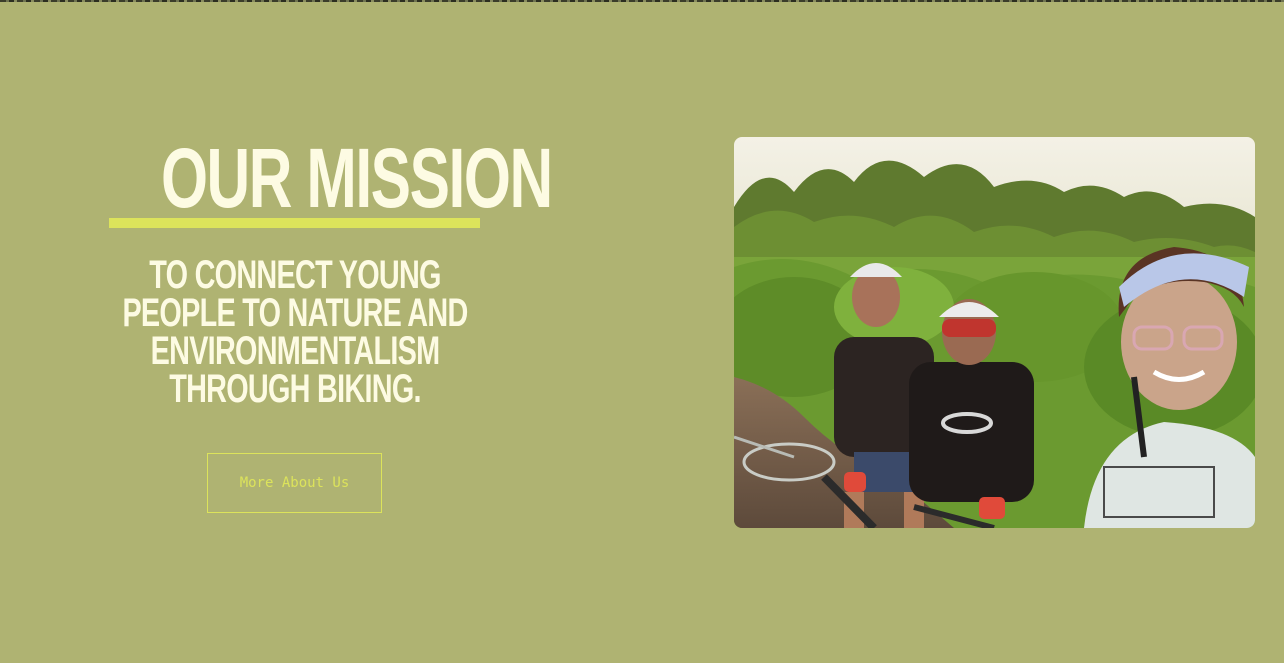  I want to click on top-image-edge, so click(642, 1).